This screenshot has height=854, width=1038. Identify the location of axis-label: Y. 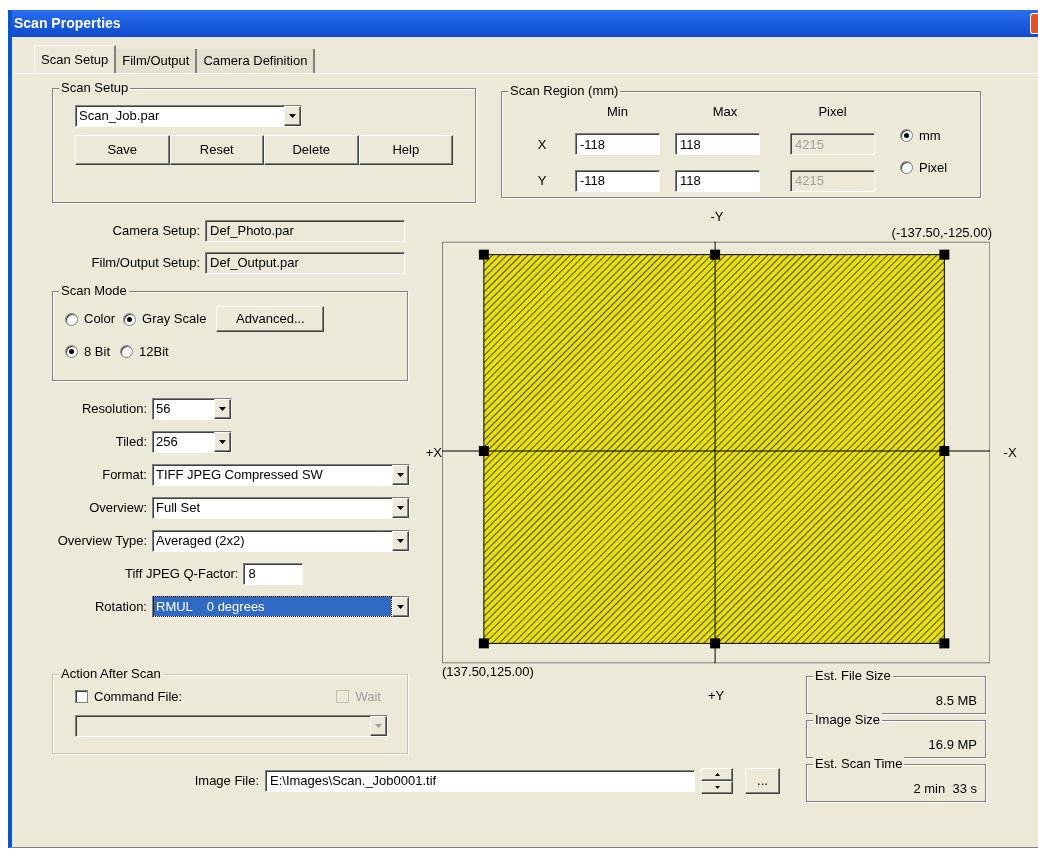
(542, 181).